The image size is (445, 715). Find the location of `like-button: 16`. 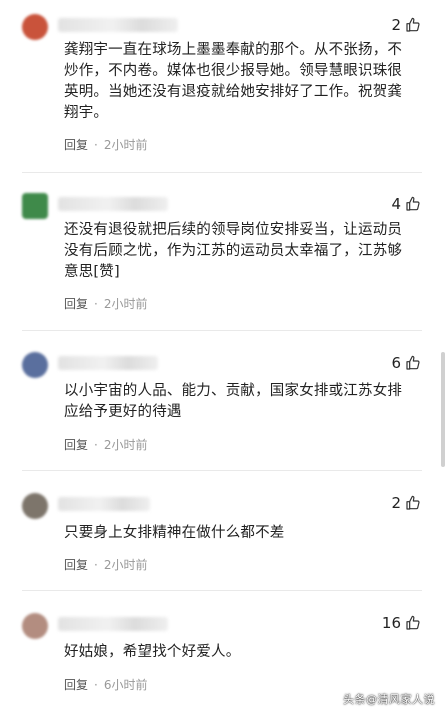

like-button: 16 is located at coordinates (401, 623).